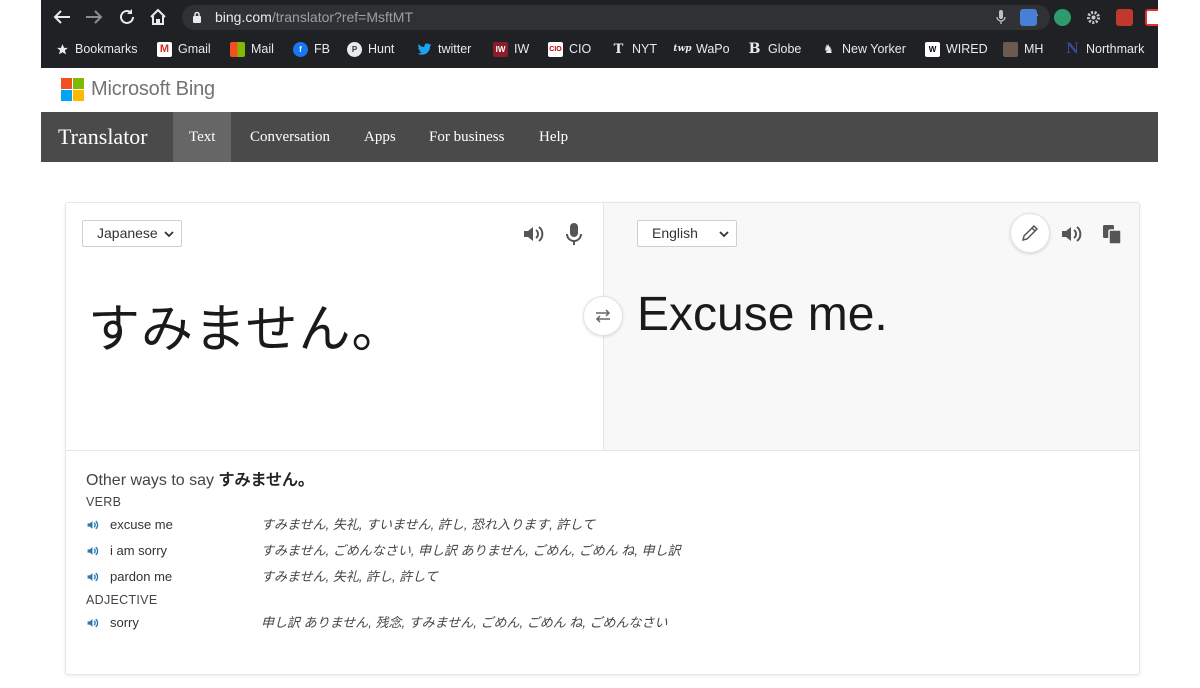  What do you see at coordinates (72, 89) in the screenshot?
I see `microsoft-logo-icon` at bounding box center [72, 89].